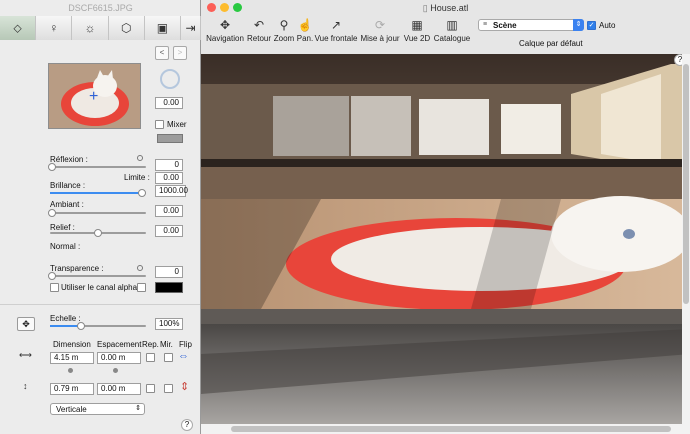 The height and width of the screenshot is (434, 690). I want to click on tab-sun: ☼, so click(90, 28).